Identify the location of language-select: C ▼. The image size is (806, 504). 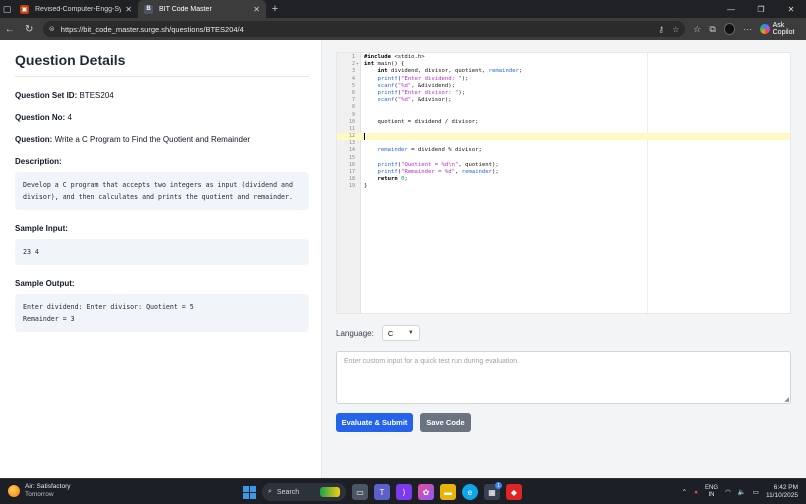
(400, 333).